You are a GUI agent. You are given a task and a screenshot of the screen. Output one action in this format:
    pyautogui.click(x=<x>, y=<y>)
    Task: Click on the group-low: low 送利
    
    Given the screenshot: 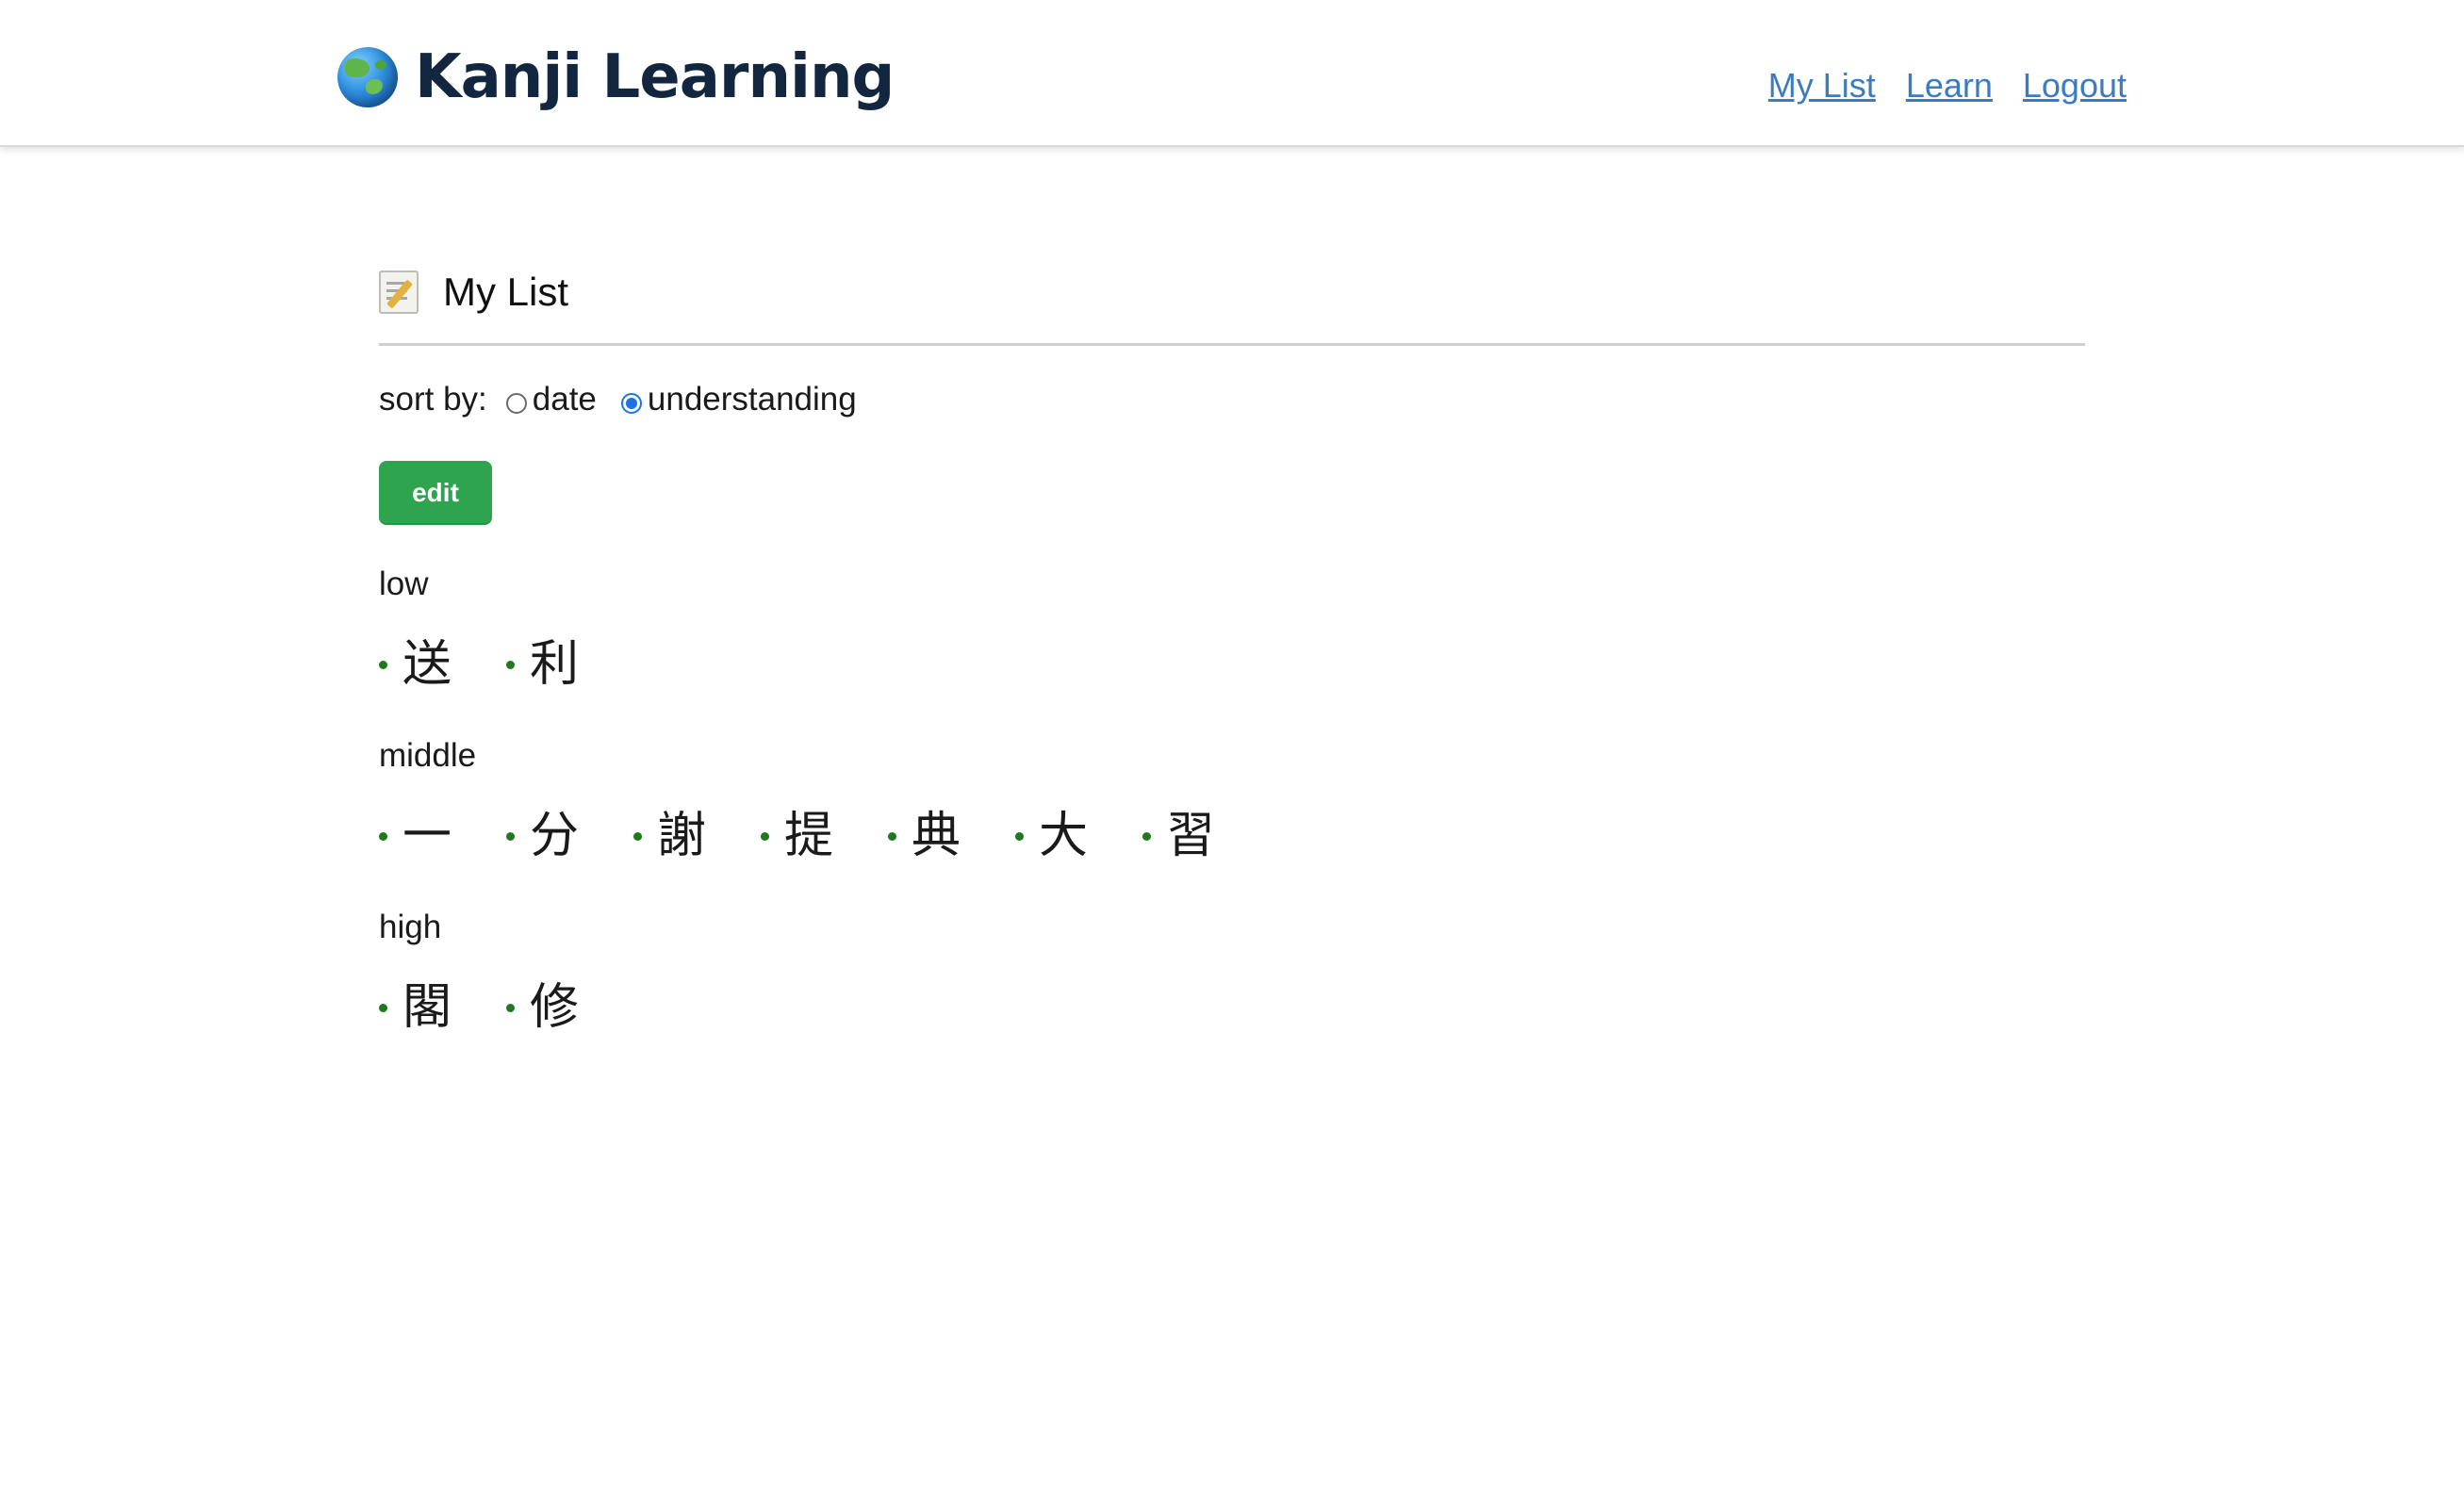 What is the action you would take?
    pyautogui.click(x=1232, y=629)
    